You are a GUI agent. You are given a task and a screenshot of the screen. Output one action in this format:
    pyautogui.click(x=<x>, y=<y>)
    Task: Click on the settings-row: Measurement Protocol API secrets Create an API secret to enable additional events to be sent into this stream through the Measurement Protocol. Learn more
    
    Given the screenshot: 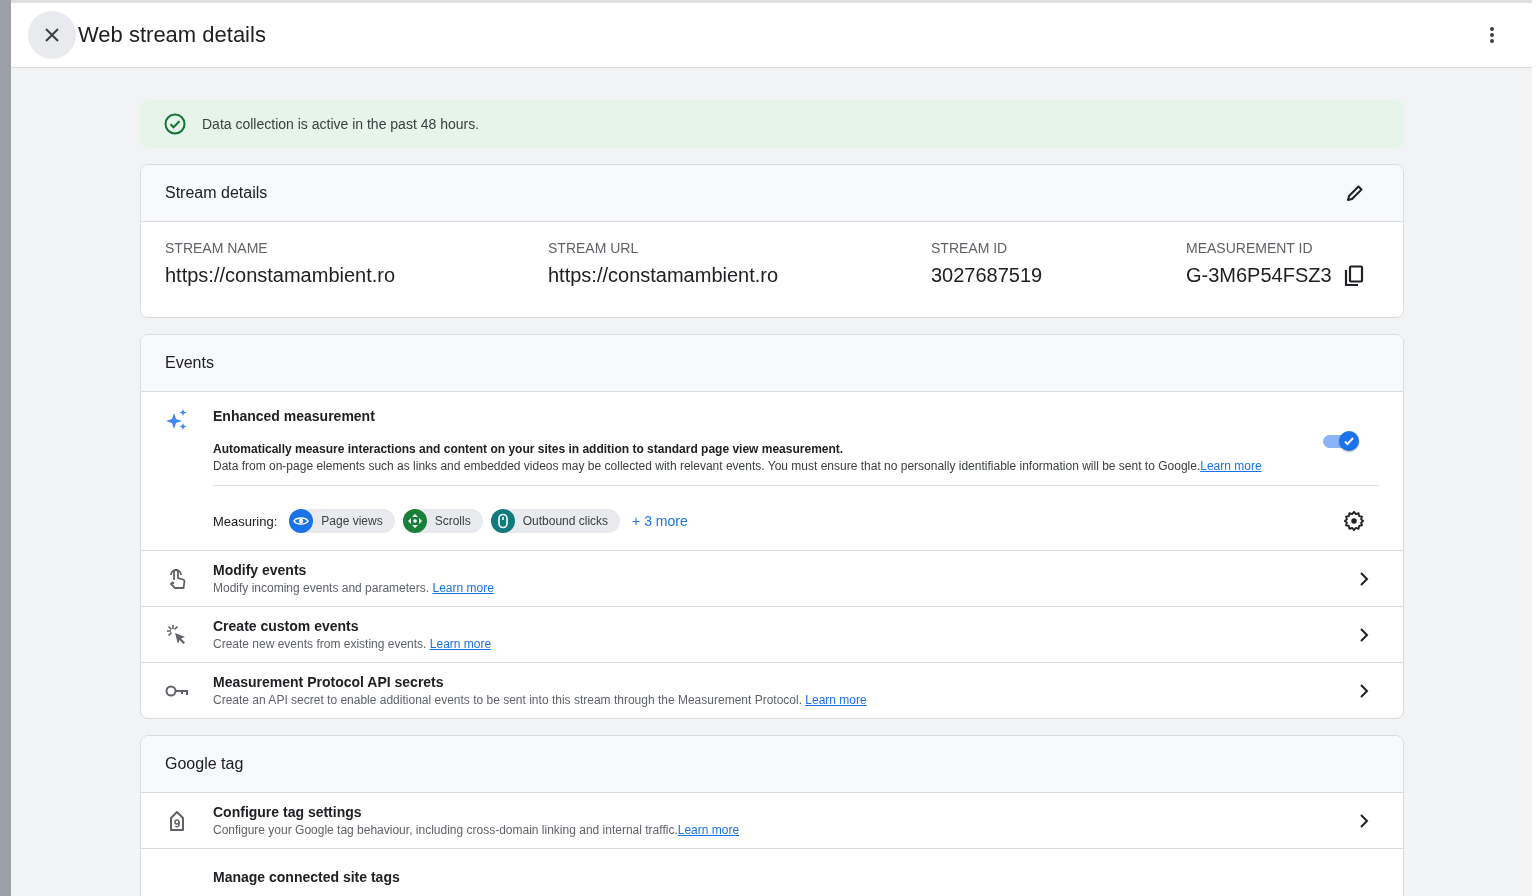 What is the action you would take?
    pyautogui.click(x=772, y=690)
    